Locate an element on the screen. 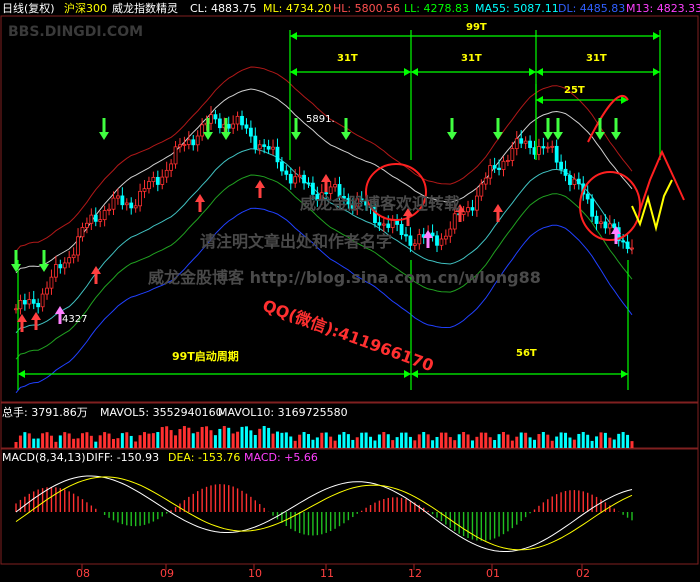 This screenshot has height=582, width=700. cycle-label-31t-1: 31T is located at coordinates (347, 58).